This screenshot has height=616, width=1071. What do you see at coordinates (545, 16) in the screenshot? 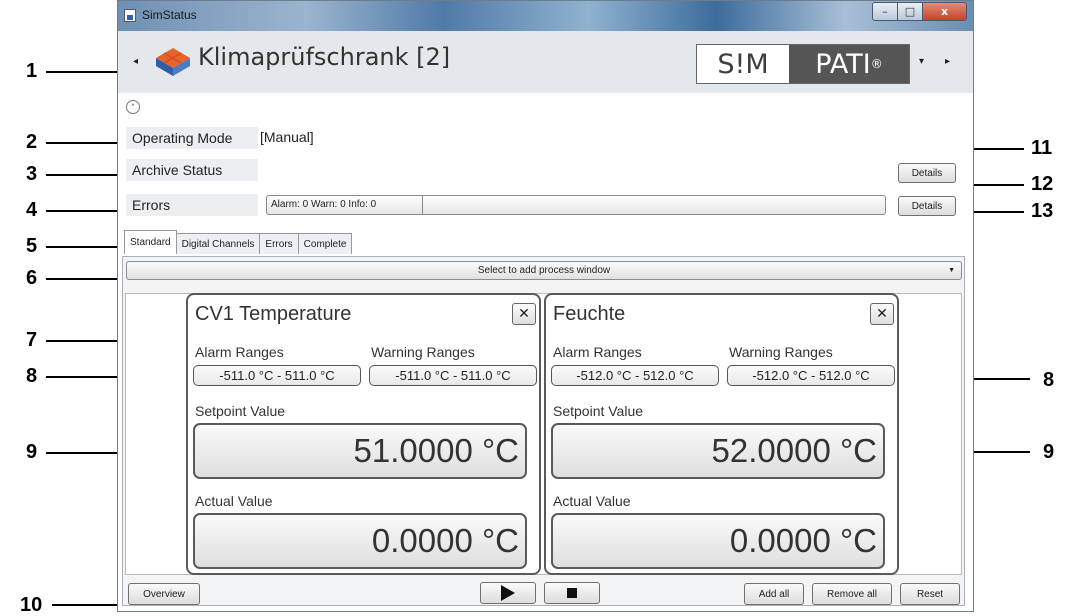
I see `title-bar: SimStatus – □ x` at bounding box center [545, 16].